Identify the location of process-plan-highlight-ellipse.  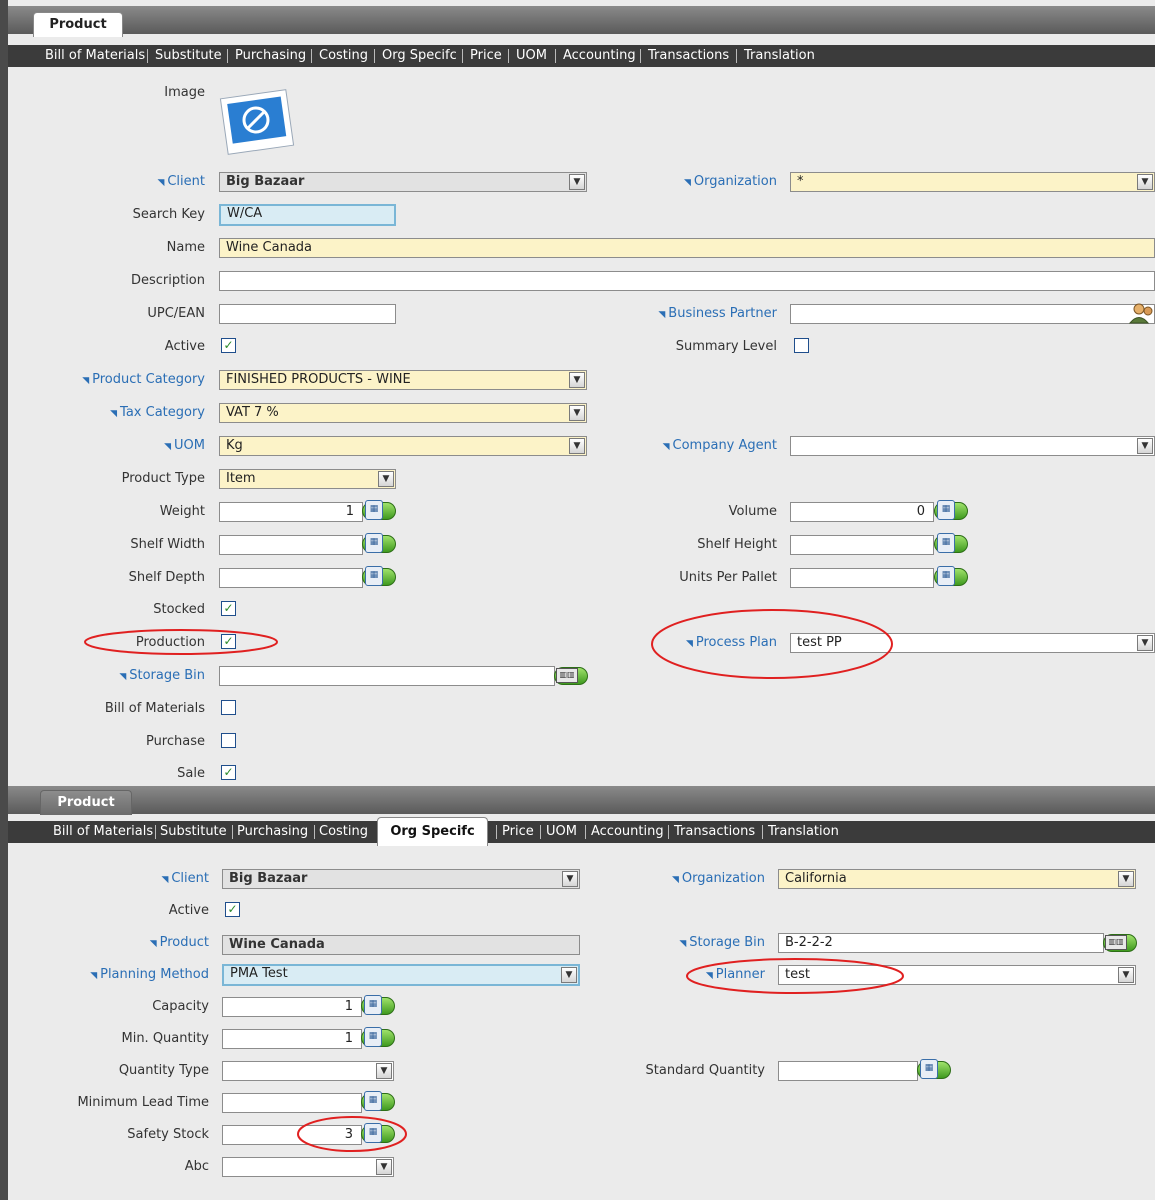
(772, 644).